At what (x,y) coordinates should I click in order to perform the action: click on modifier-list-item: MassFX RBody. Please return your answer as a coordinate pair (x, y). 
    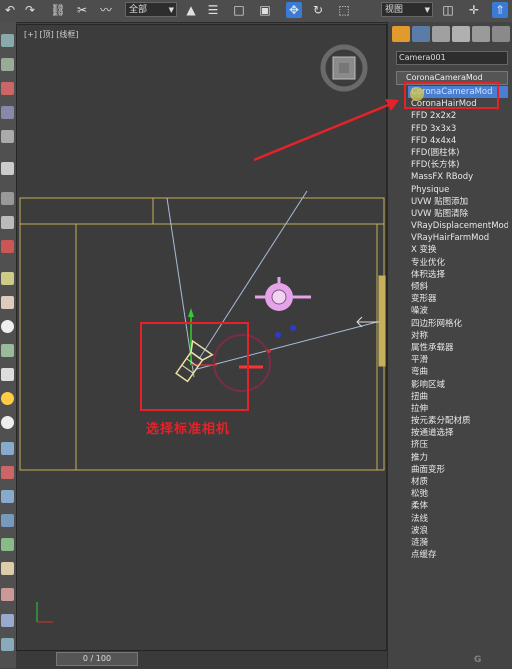
    Looking at the image, I should click on (458, 177).